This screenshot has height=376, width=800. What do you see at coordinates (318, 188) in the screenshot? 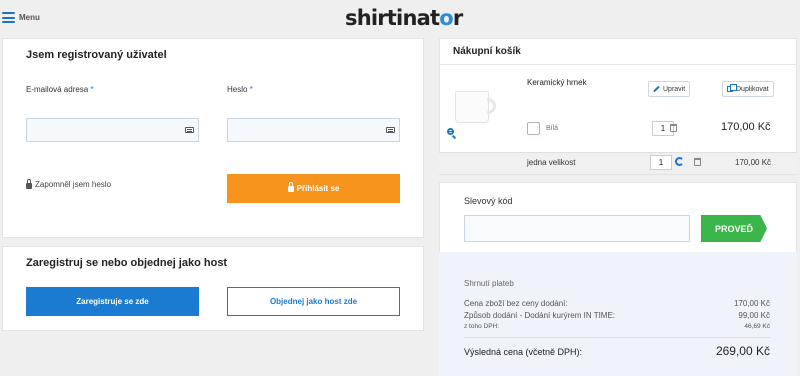
I see `login-button-label: Přihlásit se` at bounding box center [318, 188].